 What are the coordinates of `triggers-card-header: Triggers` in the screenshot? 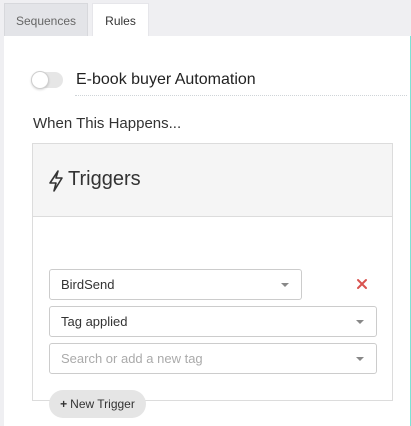 It's located at (212, 180).